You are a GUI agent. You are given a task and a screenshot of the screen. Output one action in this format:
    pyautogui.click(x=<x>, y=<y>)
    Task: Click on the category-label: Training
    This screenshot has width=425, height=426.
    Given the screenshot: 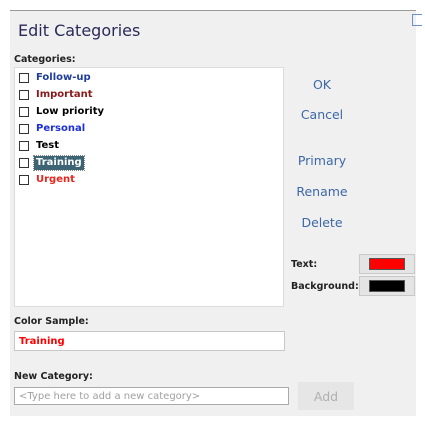 What is the action you would take?
    pyautogui.click(x=59, y=162)
    